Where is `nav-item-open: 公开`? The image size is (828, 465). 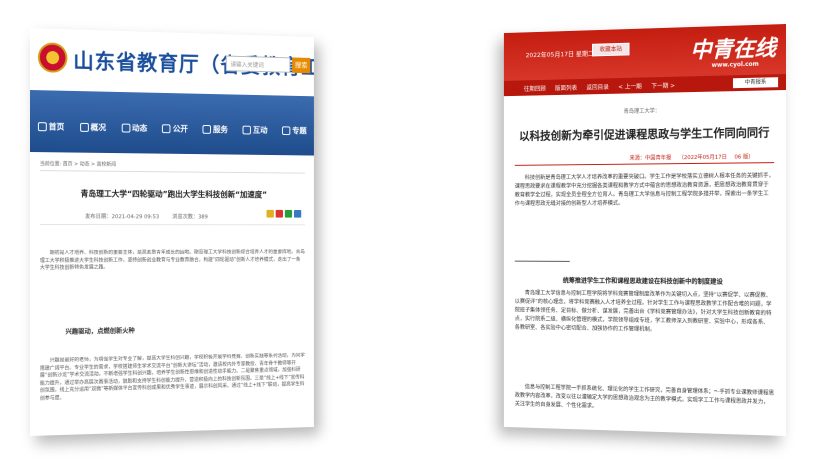
nav-item-open: 公开 is located at coordinates (175, 128).